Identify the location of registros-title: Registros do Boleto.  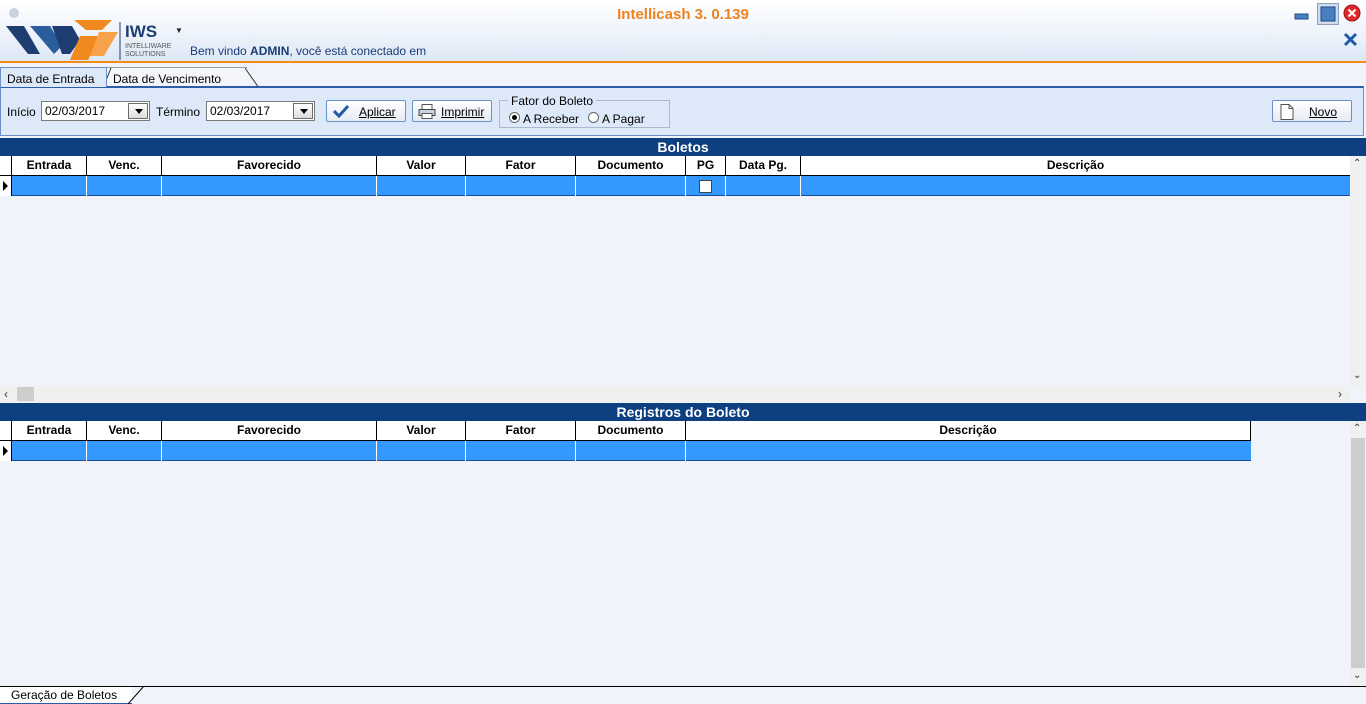
(683, 412).